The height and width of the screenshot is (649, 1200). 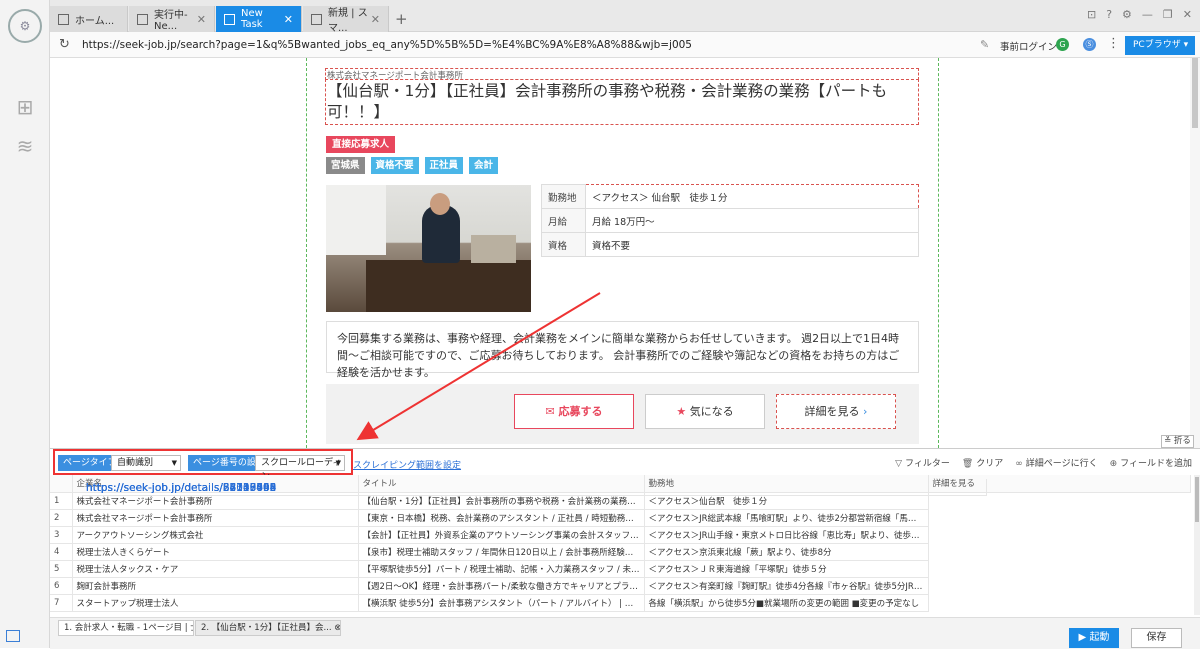 I want to click on minimize-icon: —, so click(x=1147, y=14).